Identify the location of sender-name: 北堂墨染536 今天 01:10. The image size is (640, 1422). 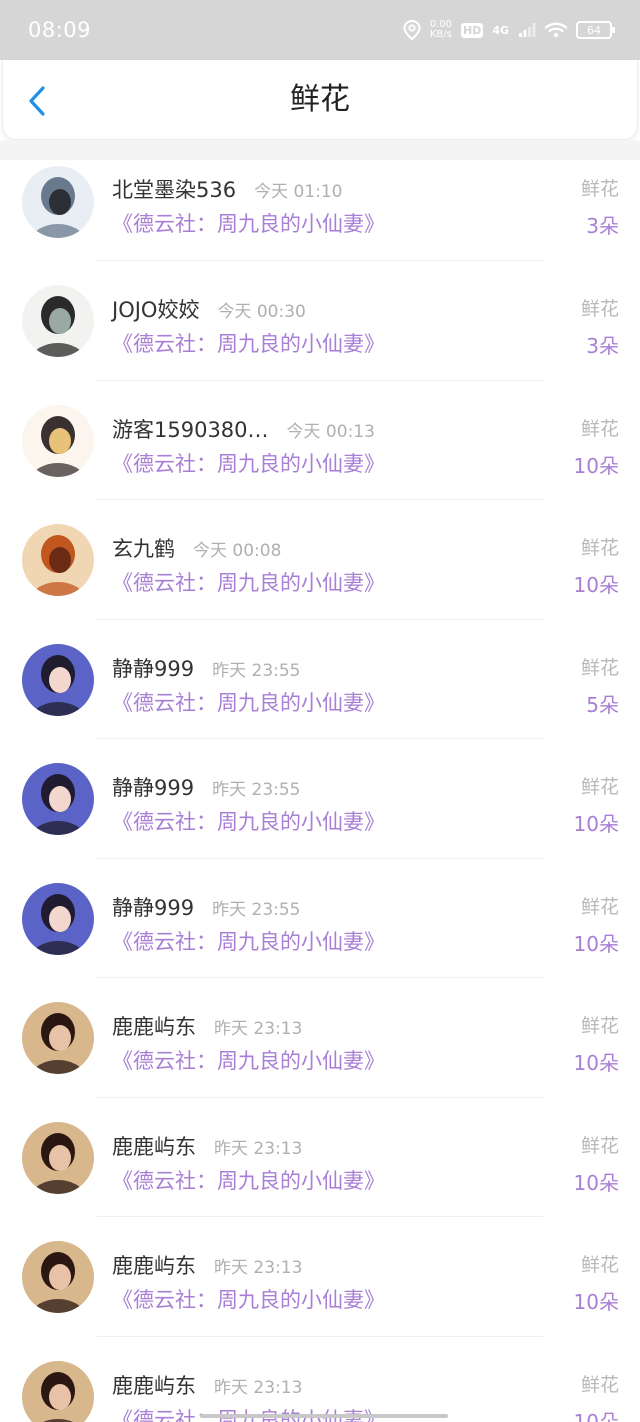
(227, 189).